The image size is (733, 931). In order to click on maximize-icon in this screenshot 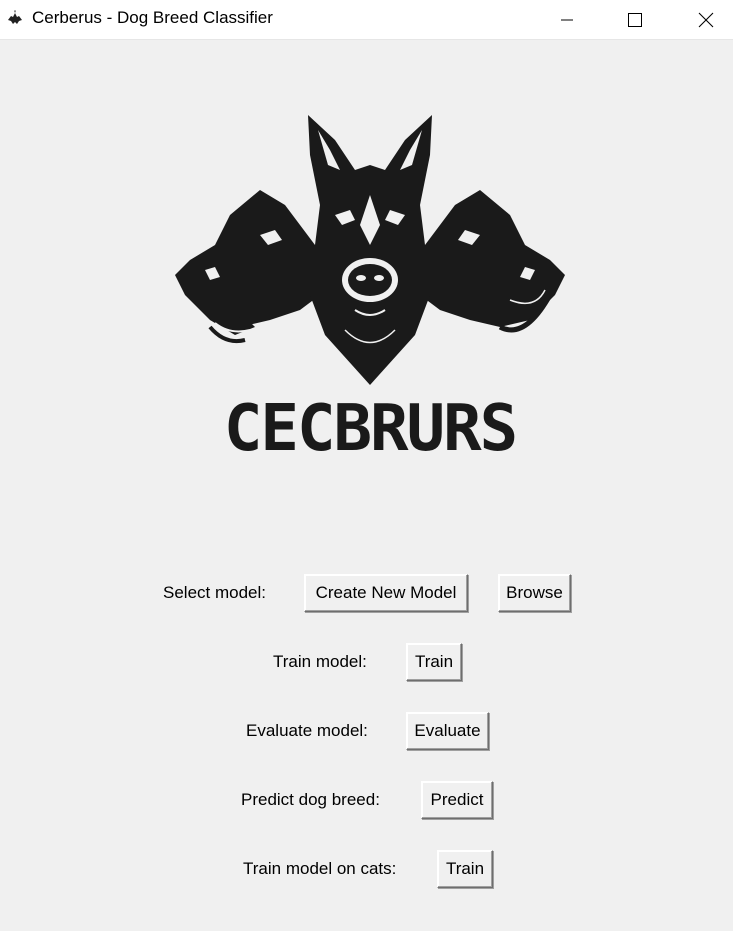, I will do `click(635, 20)`.